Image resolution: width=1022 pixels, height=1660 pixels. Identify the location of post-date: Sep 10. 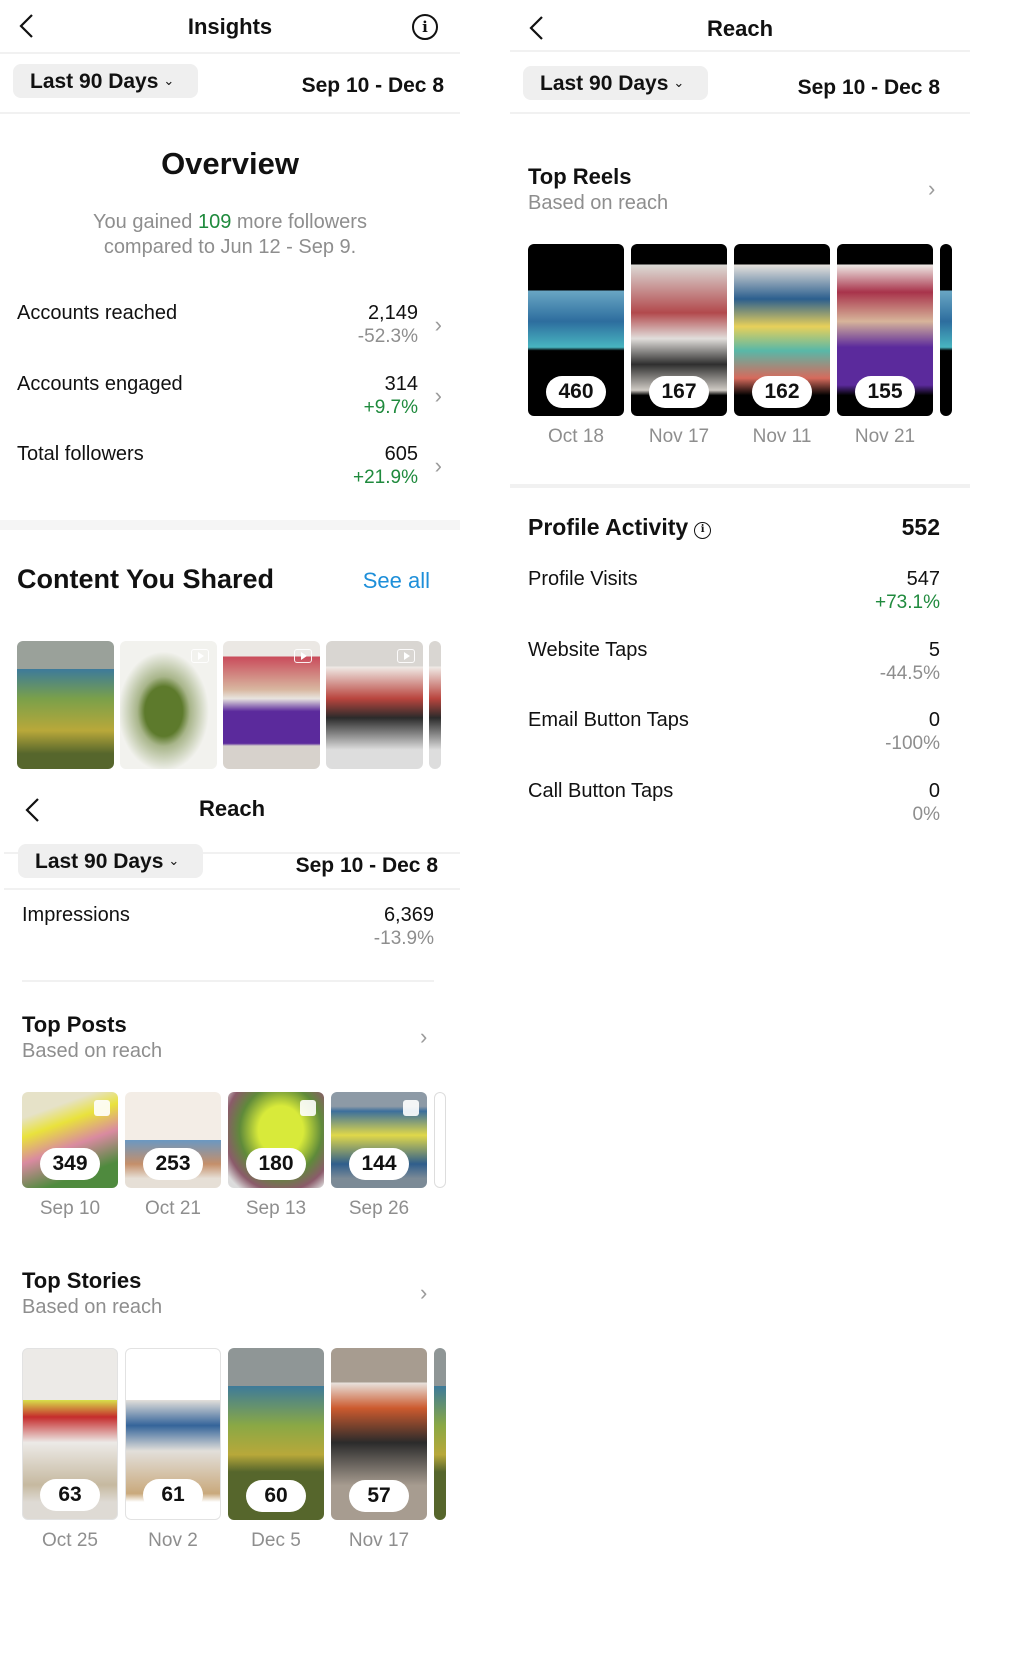
(70, 1208).